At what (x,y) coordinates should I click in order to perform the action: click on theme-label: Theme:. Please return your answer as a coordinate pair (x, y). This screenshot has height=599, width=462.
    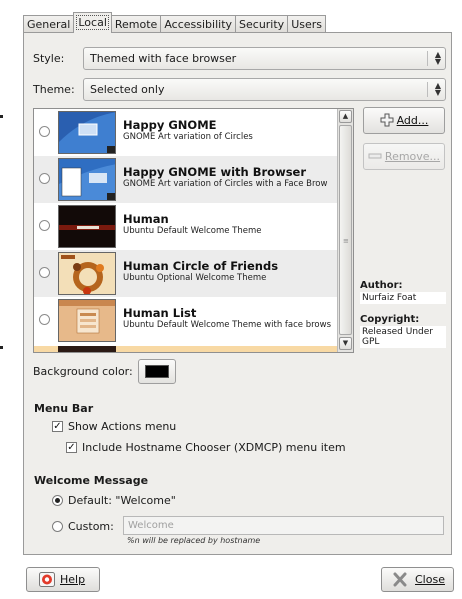
    Looking at the image, I should click on (54, 89).